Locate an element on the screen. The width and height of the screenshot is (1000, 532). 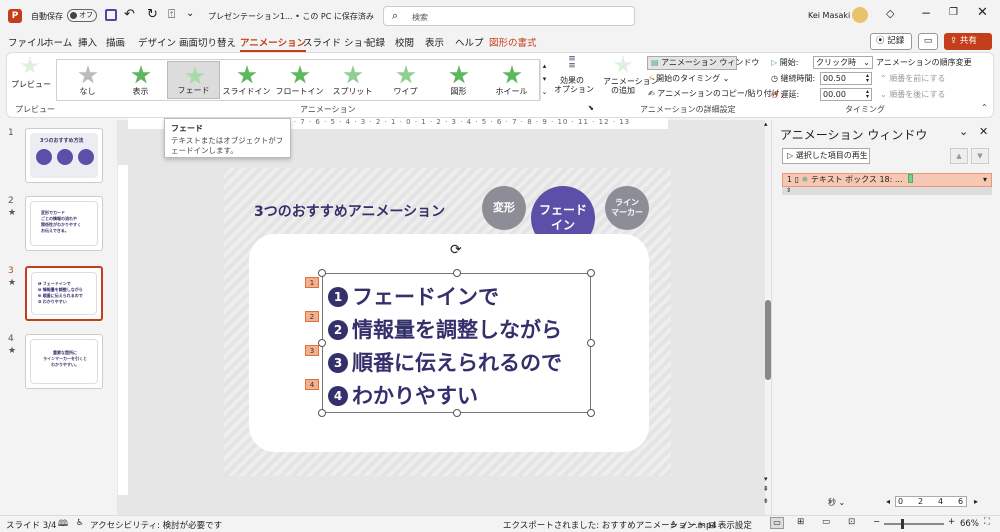
document-title: プレゼンテーション1... • この PC に保存済み is located at coordinates (291, 16).